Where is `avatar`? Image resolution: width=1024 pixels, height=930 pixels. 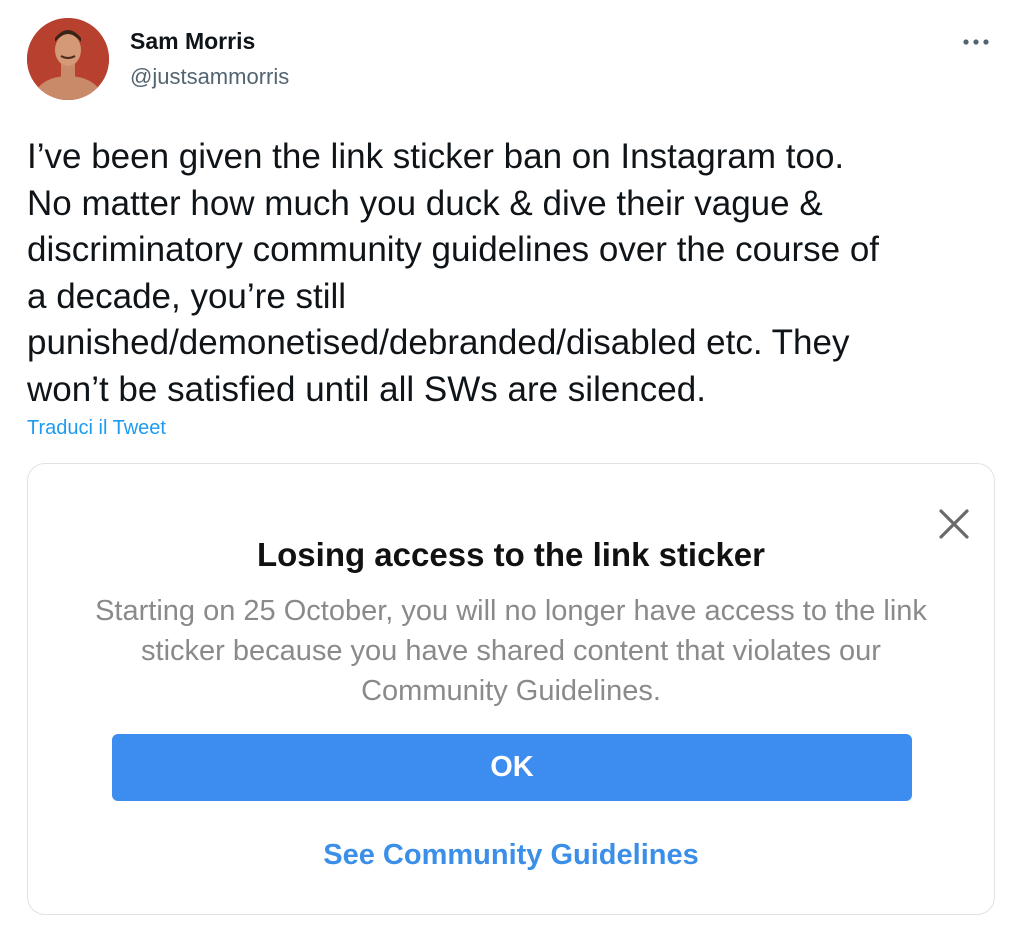 avatar is located at coordinates (68, 59).